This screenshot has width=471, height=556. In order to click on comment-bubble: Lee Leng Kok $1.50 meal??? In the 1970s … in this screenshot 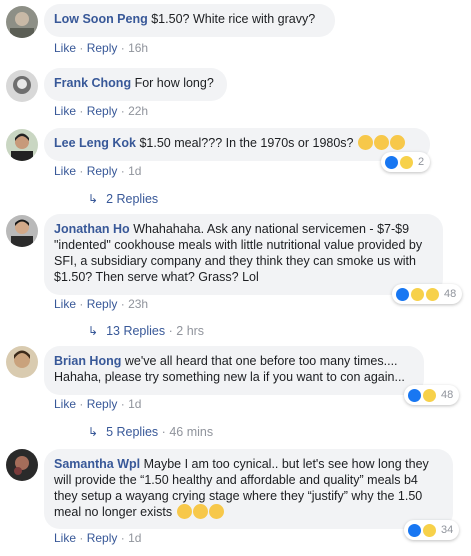, I will do `click(237, 144)`.